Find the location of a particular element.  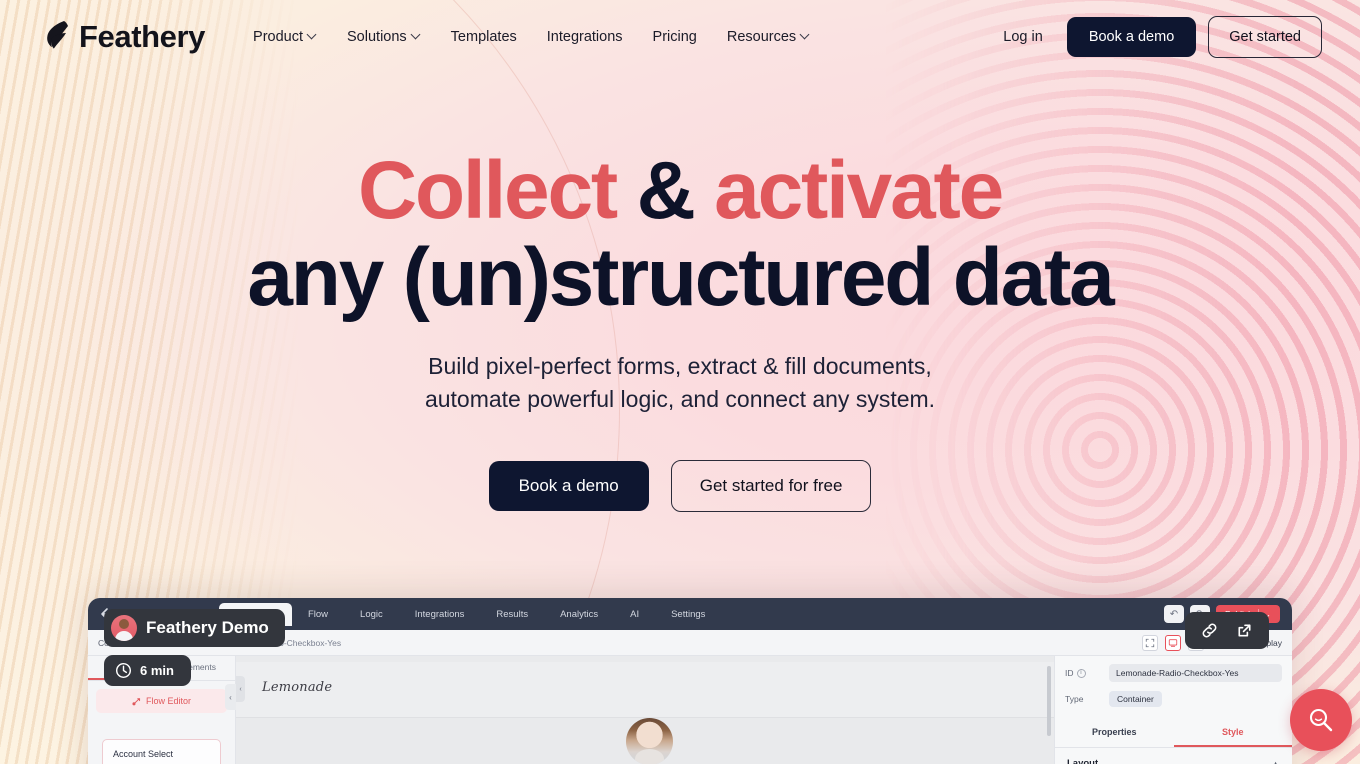

property-row-id: ID i Lemonade-Radio-Checkbox-Yes is located at coordinates (1173, 673).